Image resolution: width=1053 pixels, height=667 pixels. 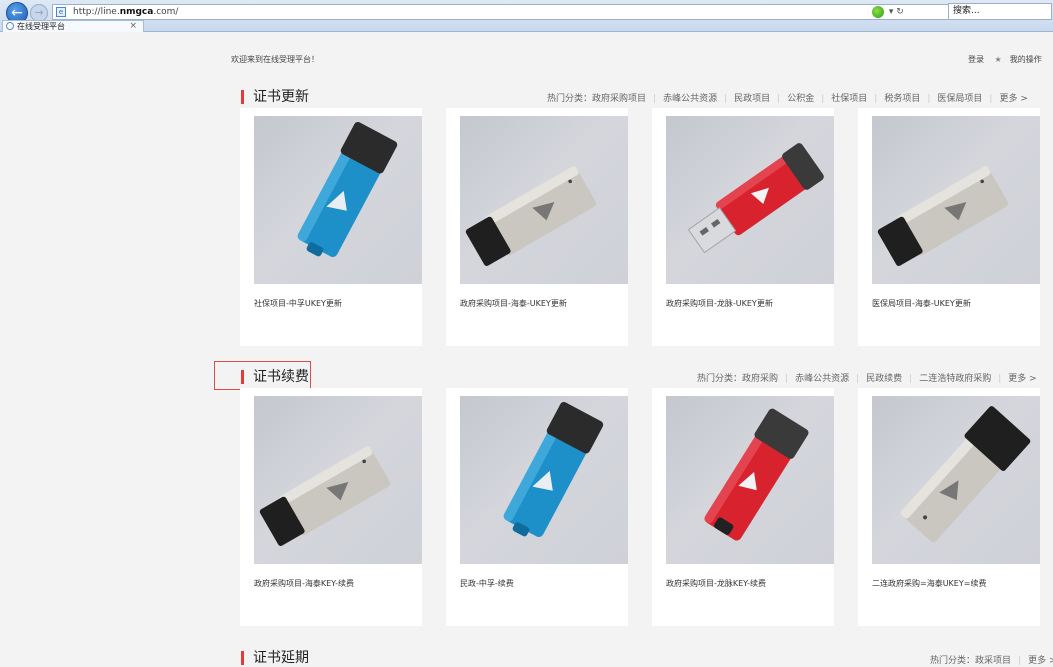 I want to click on star-icon: ★, so click(x=998, y=59).